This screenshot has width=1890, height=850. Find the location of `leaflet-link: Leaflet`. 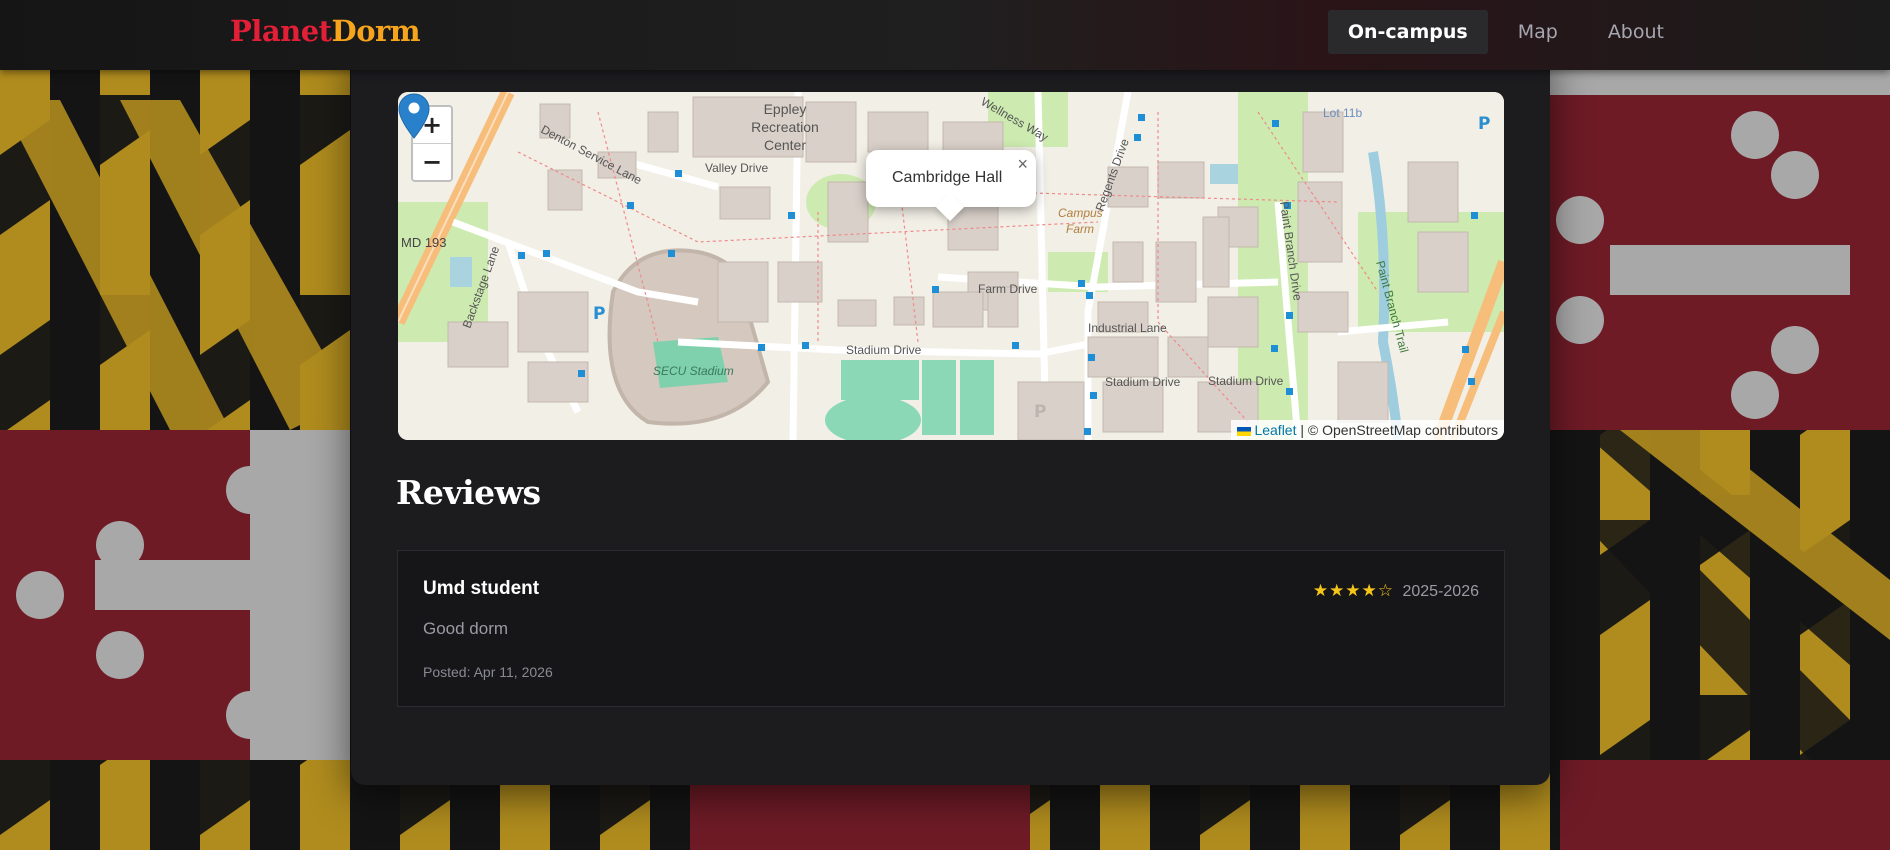

leaflet-link: Leaflet is located at coordinates (1275, 430).